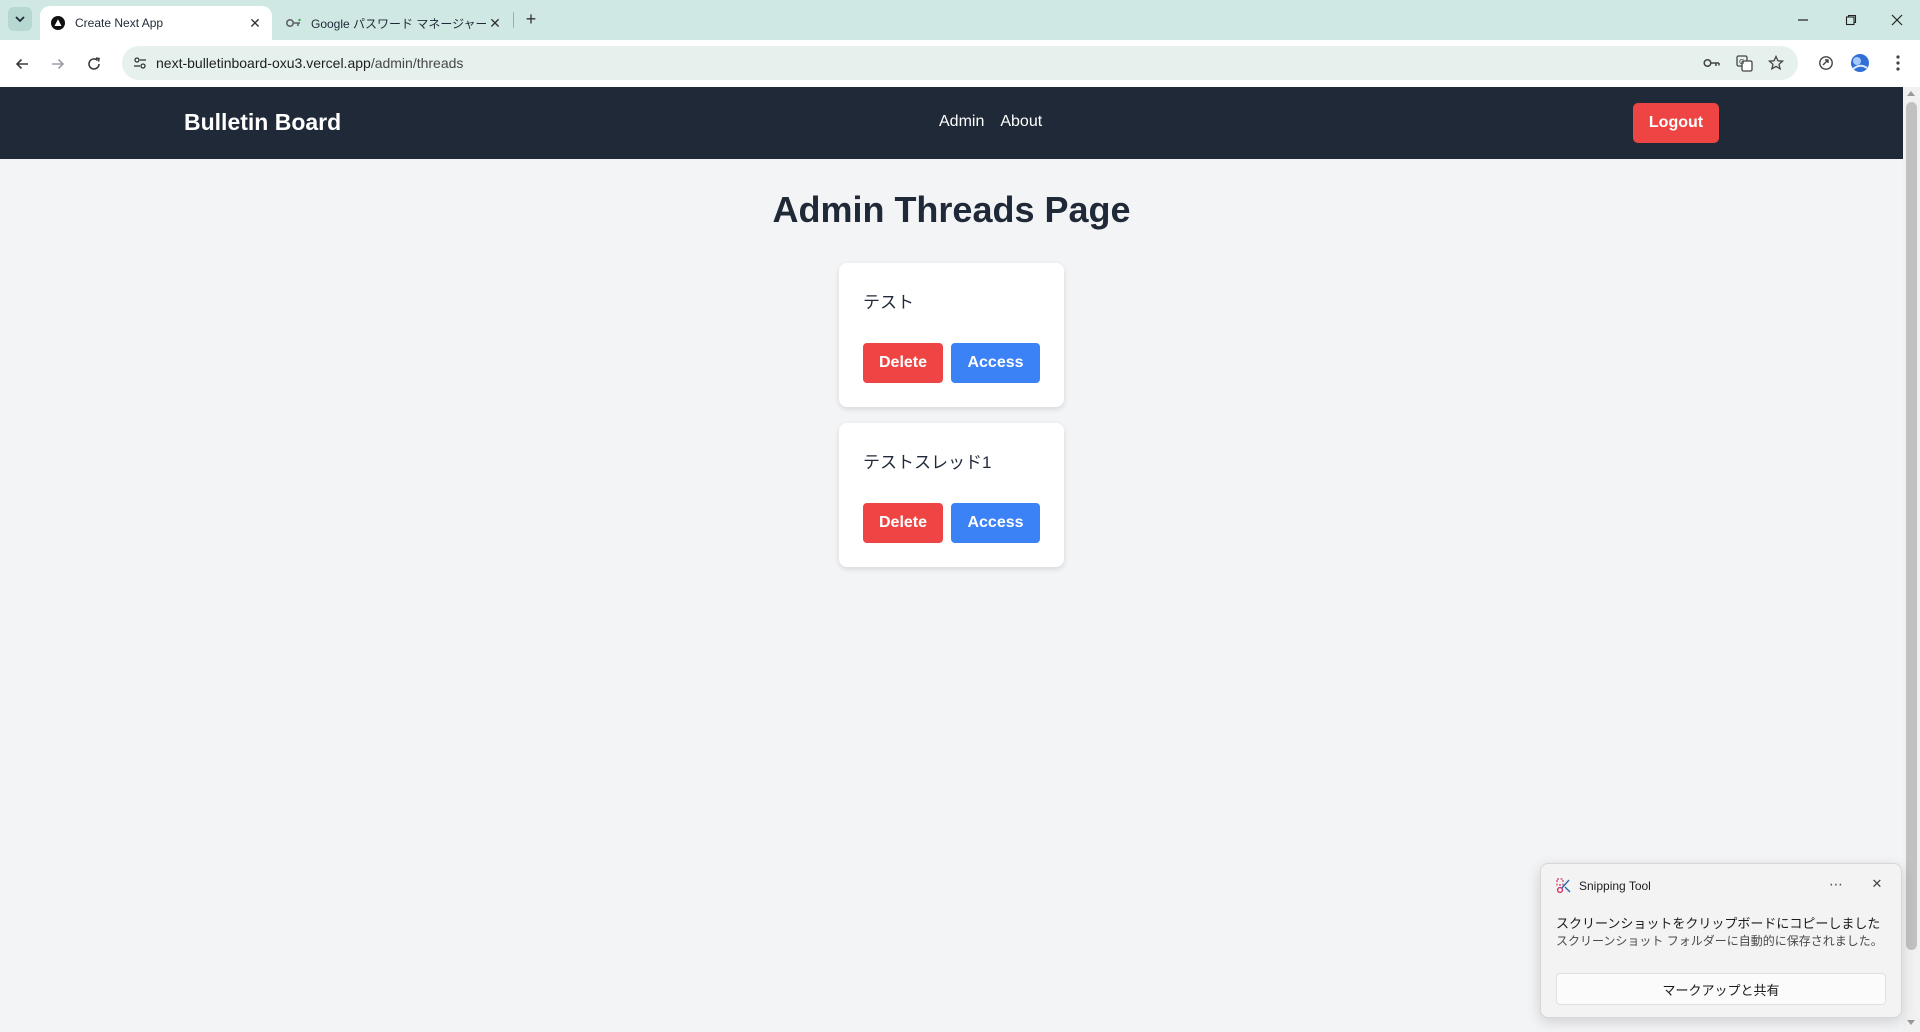  I want to click on arrow-right-icon, so click(58, 64).